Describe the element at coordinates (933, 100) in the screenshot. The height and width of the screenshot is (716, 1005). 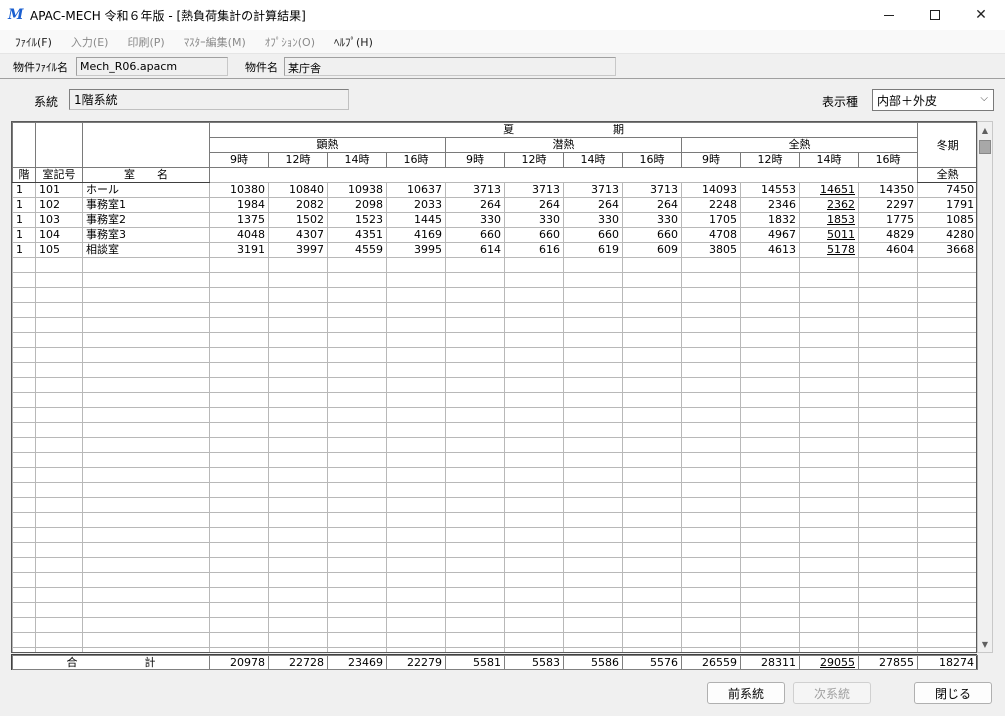
I see `display-type-select: 内部＋外皮 ⌵` at that location.